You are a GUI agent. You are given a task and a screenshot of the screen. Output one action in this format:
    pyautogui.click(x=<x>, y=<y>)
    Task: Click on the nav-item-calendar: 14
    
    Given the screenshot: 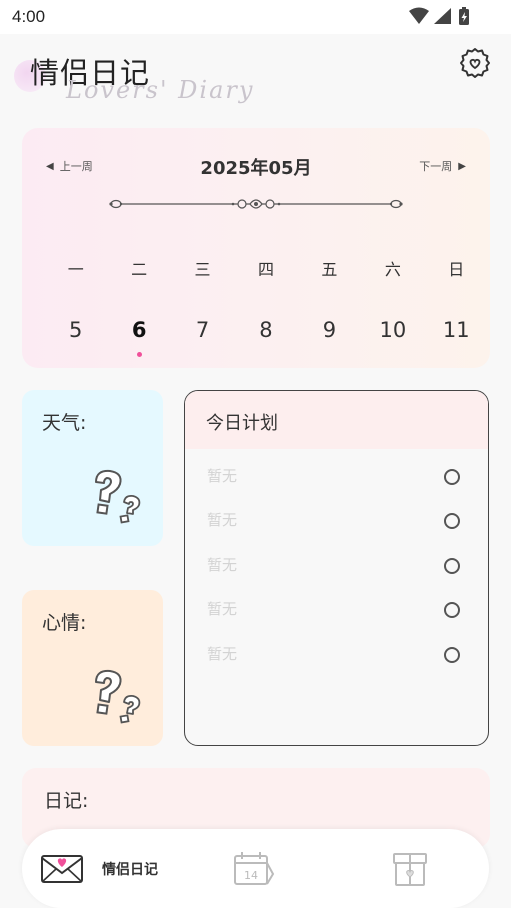 What is the action you would take?
    pyautogui.click(x=254, y=869)
    